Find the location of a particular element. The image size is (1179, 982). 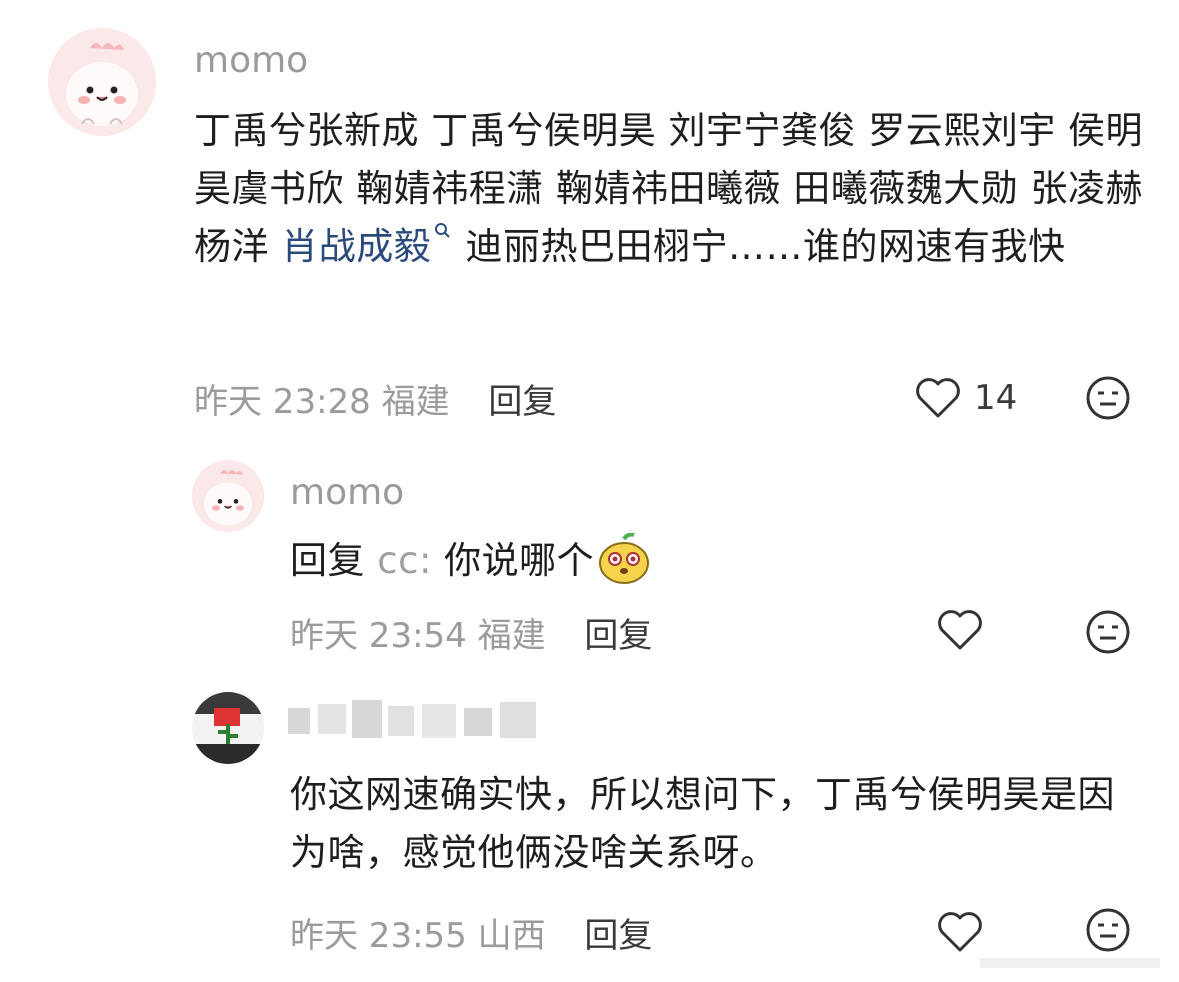

comment-text-part: 迪丽热巴田栩宁……谁的网速有我快 is located at coordinates (759, 246).